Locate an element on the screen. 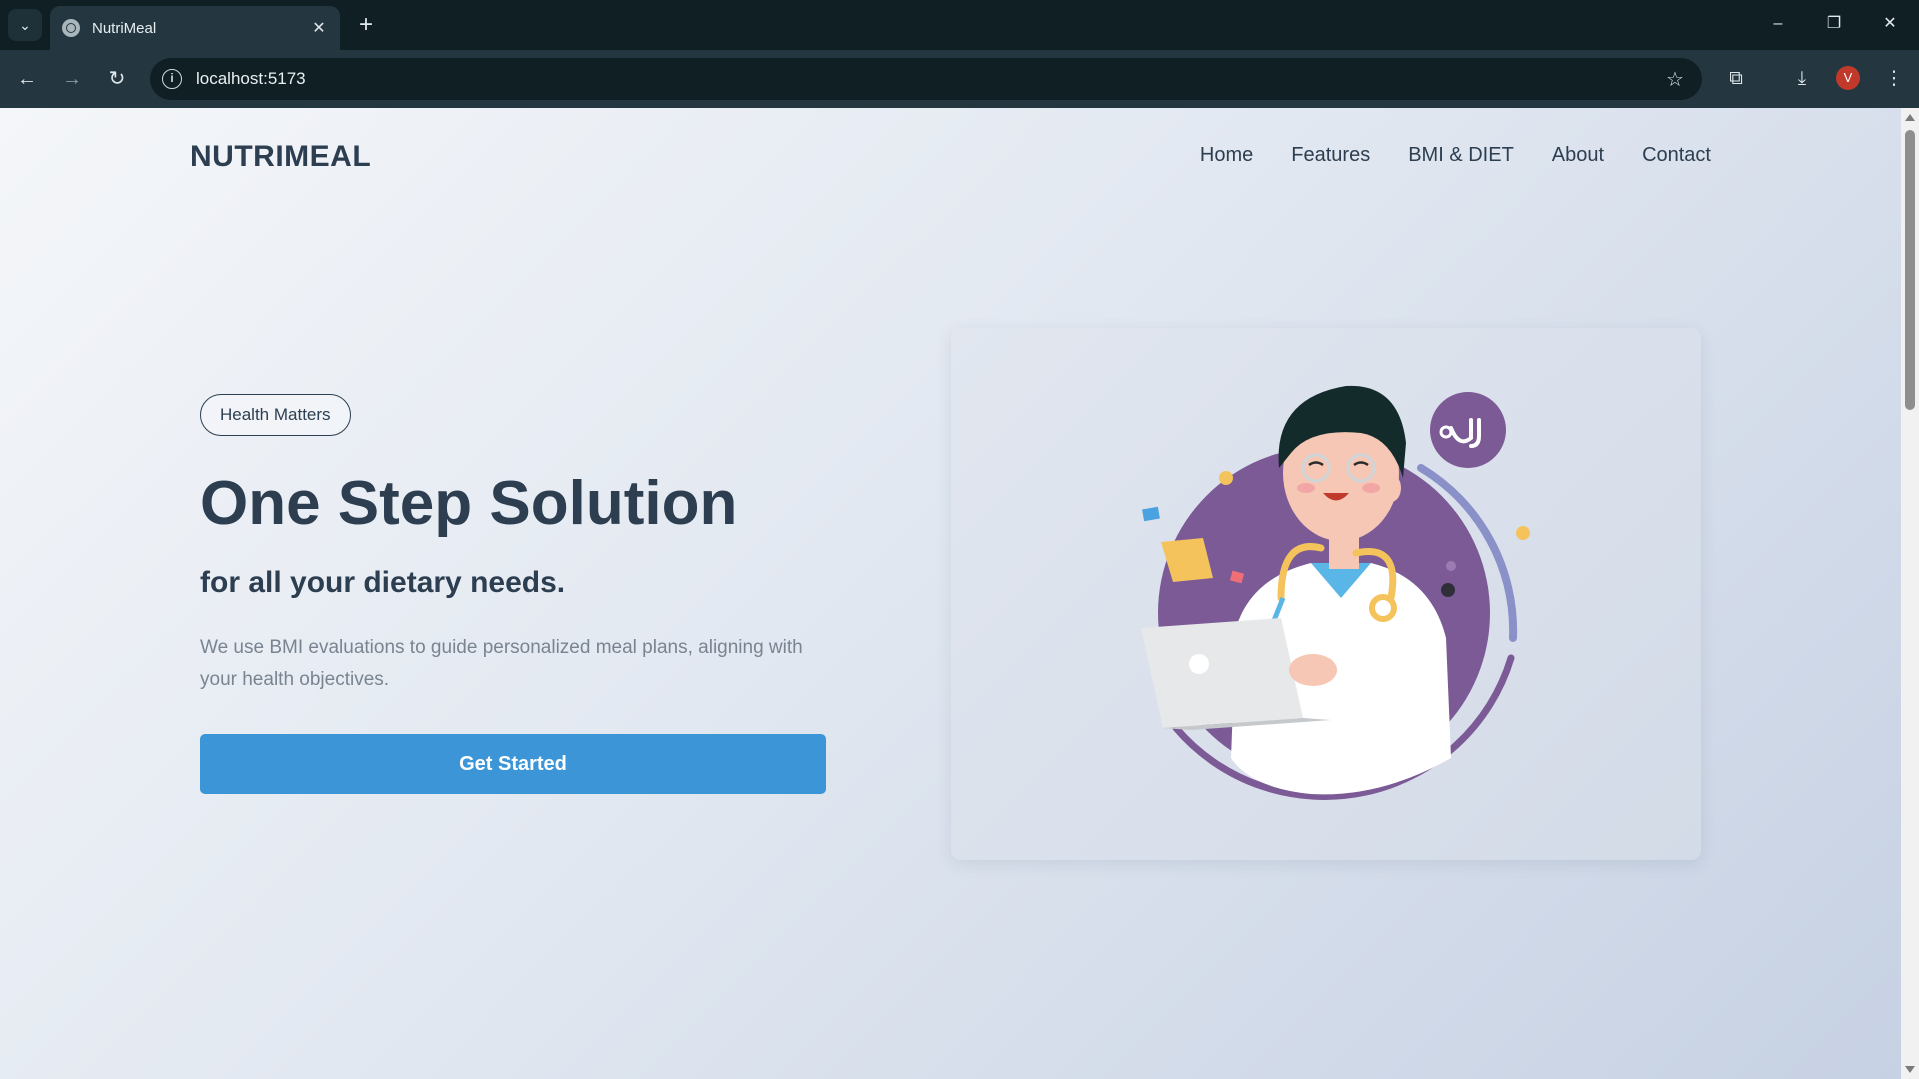 The width and height of the screenshot is (1919, 1079). arrow-right-icon: → is located at coordinates (72, 79).